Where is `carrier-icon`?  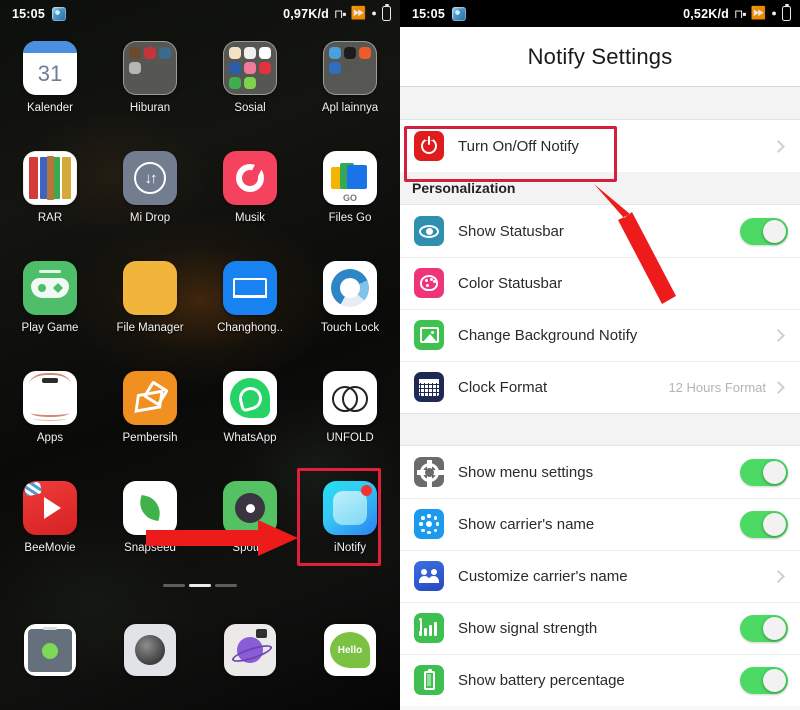
carrier-icon is located at coordinates (429, 524).